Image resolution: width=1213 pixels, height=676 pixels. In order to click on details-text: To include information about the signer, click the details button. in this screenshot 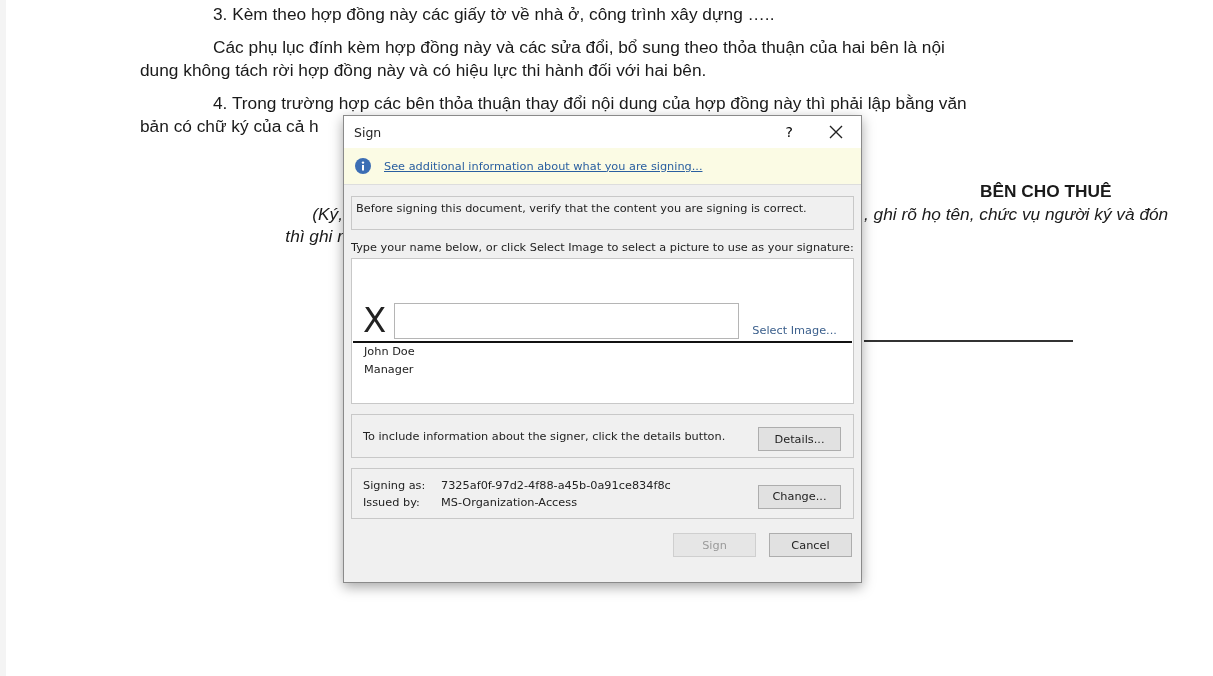, I will do `click(544, 436)`.